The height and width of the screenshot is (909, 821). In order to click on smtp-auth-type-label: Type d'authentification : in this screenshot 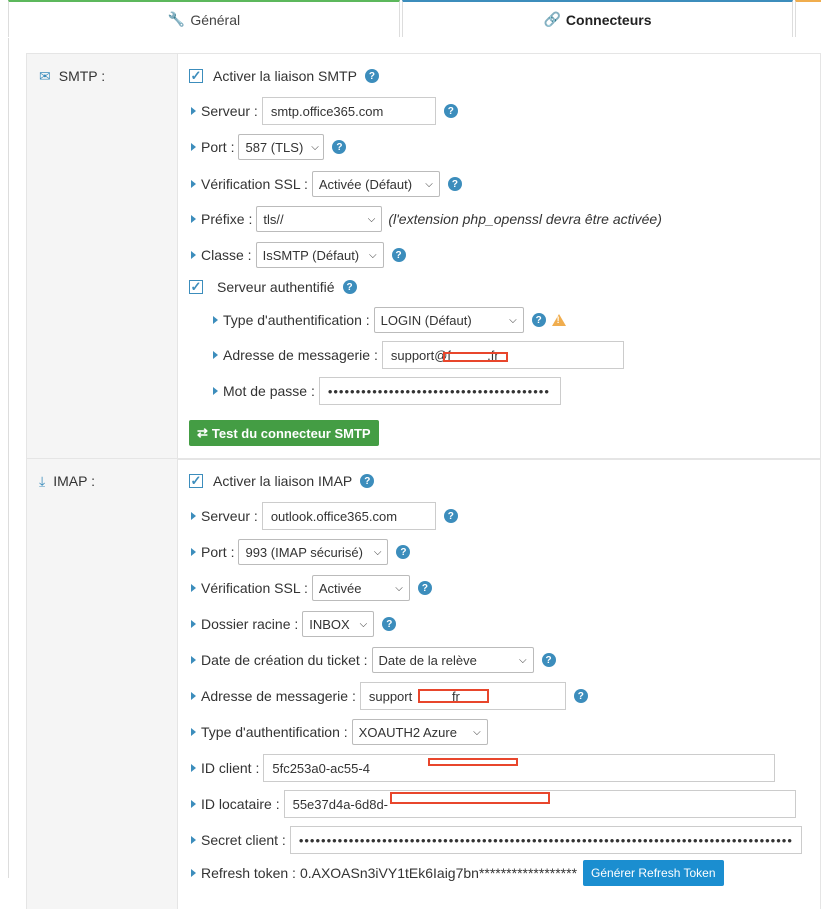, I will do `click(296, 320)`.